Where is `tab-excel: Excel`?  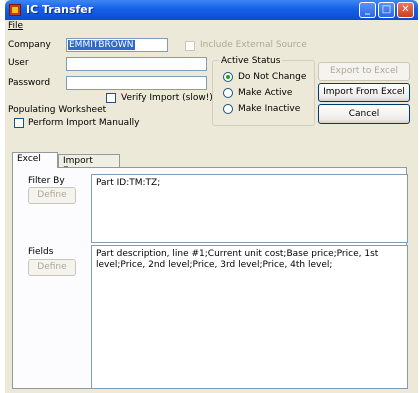 tab-excel: Excel is located at coordinates (35, 160).